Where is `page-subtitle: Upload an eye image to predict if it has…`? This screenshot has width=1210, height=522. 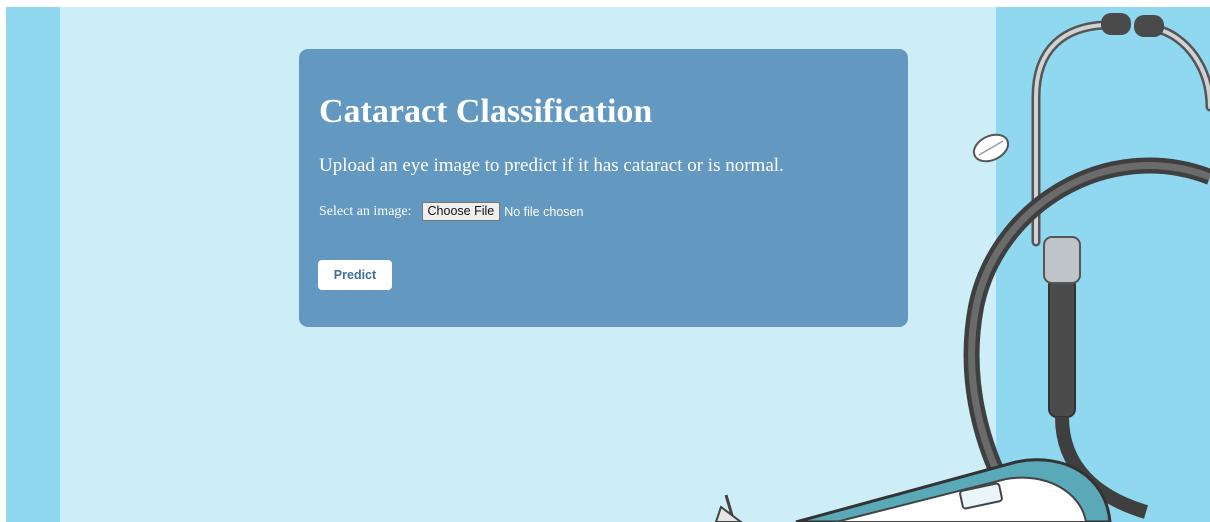
page-subtitle: Upload an eye image to predict if it has… is located at coordinates (551, 165).